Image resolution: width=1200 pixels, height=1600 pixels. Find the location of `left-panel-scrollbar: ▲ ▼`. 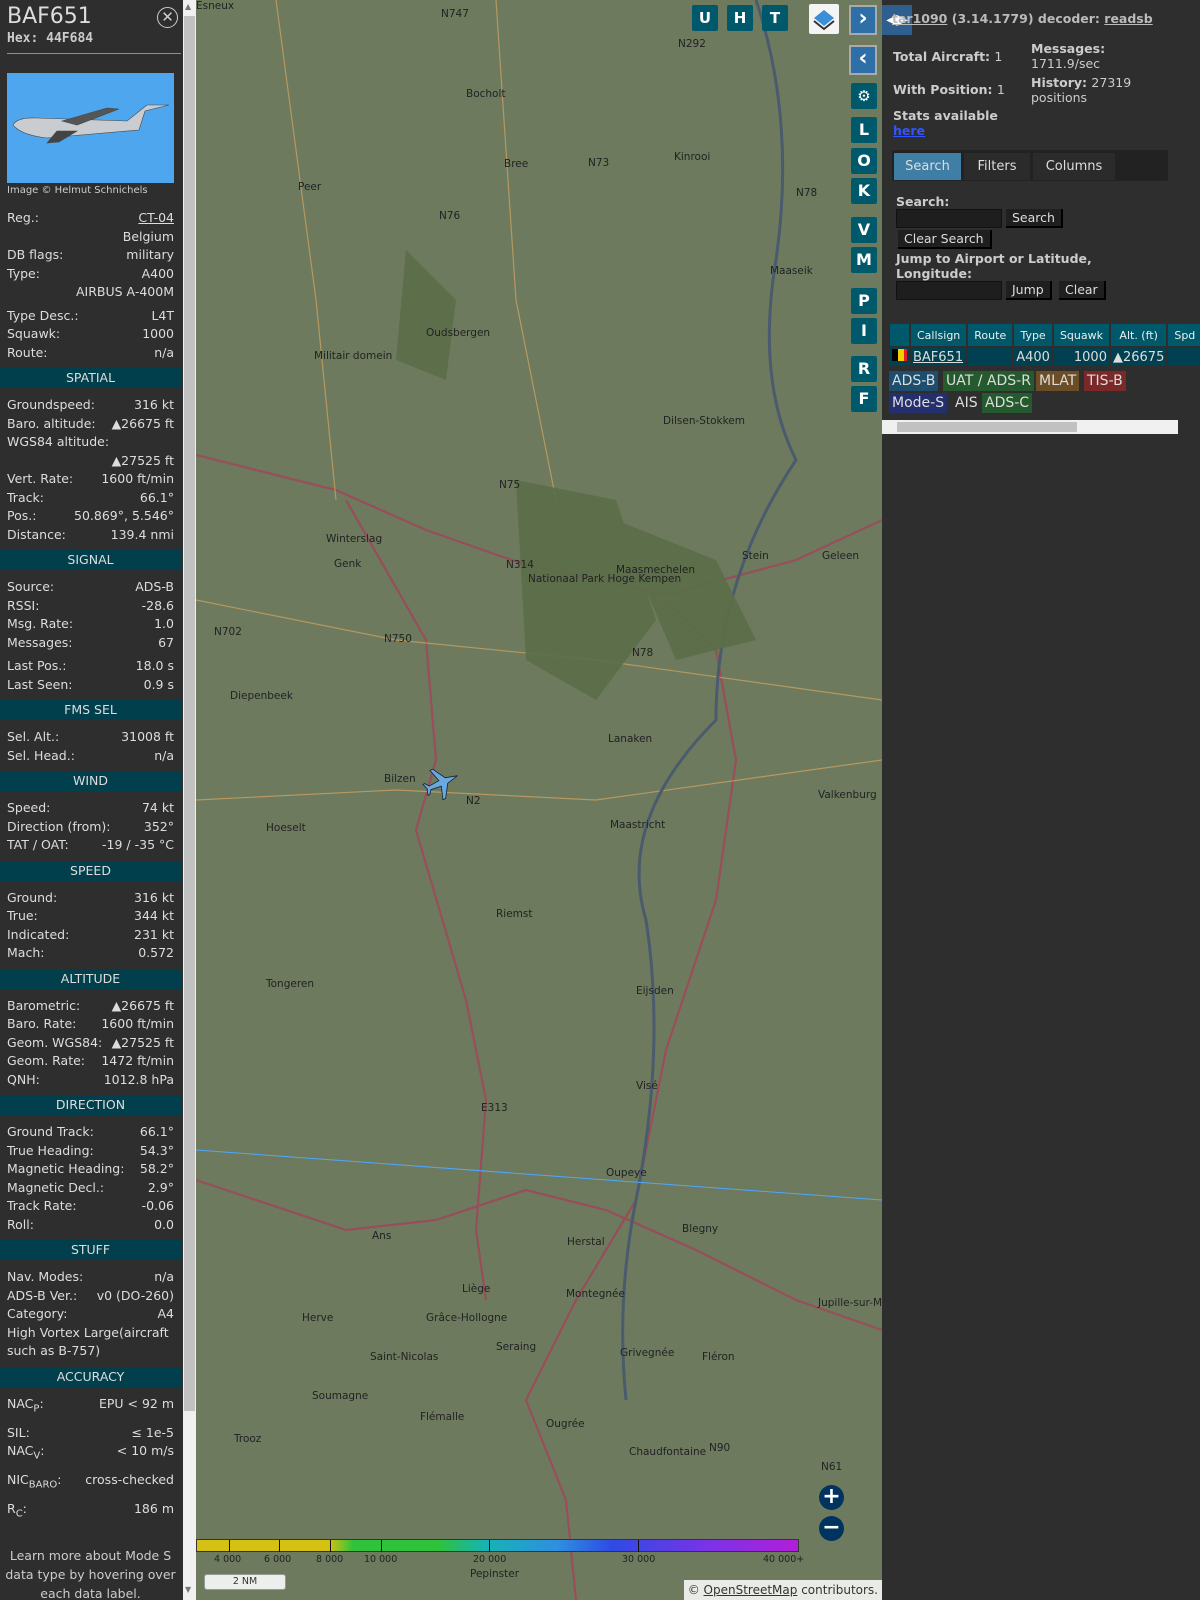

left-panel-scrollbar: ▲ ▼ is located at coordinates (189, 800).